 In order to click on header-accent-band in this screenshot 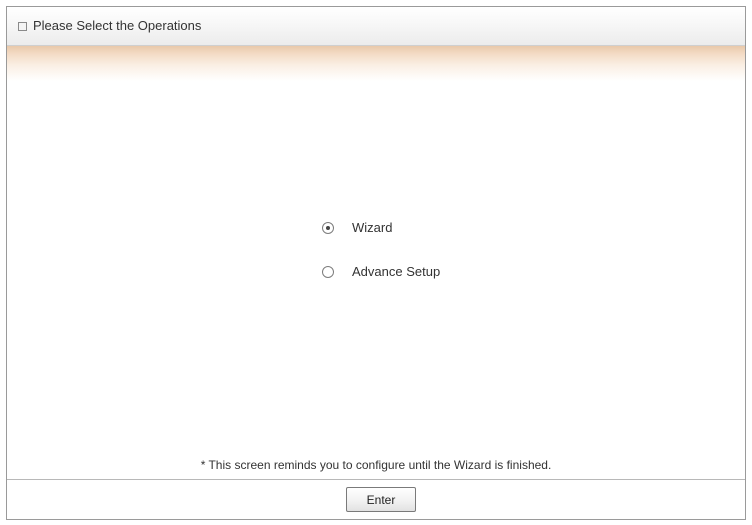, I will do `click(376, 63)`.